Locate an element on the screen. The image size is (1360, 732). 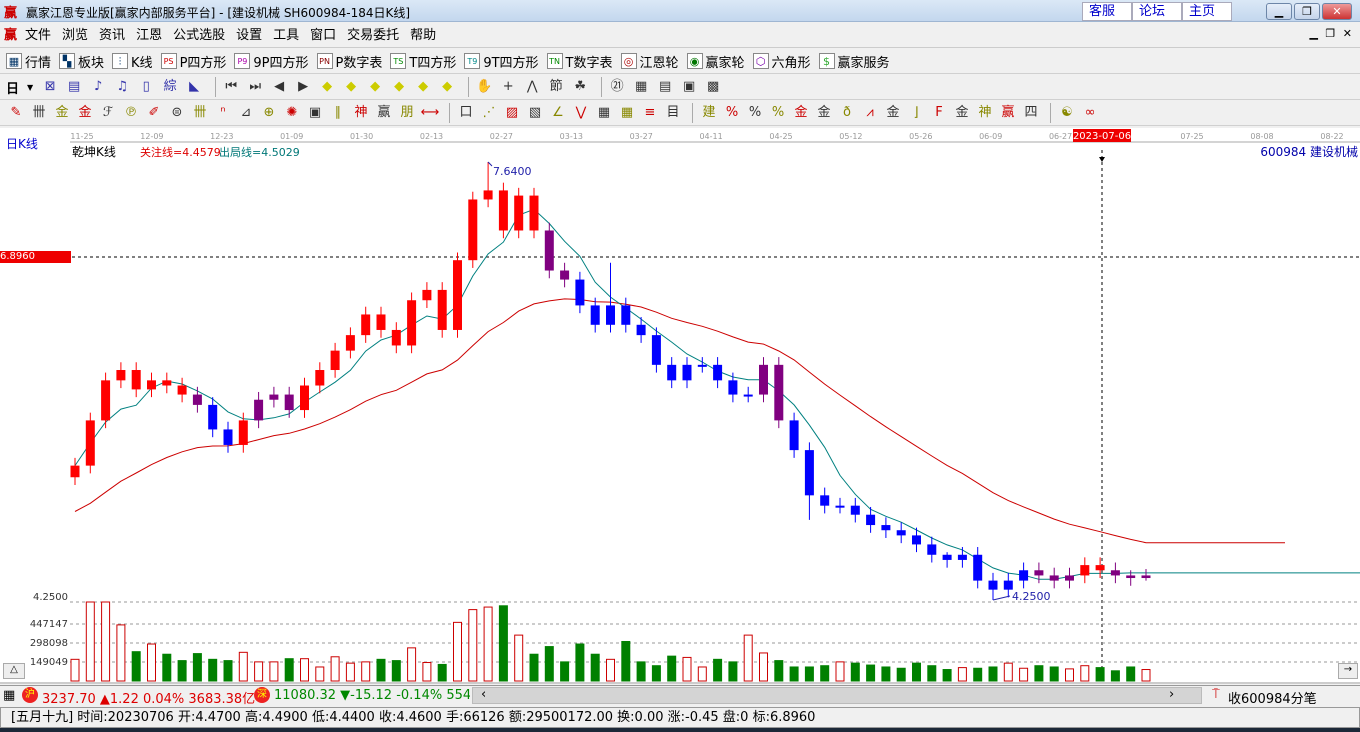
histogram-icon: ◣ is located at coordinates (194, 87).